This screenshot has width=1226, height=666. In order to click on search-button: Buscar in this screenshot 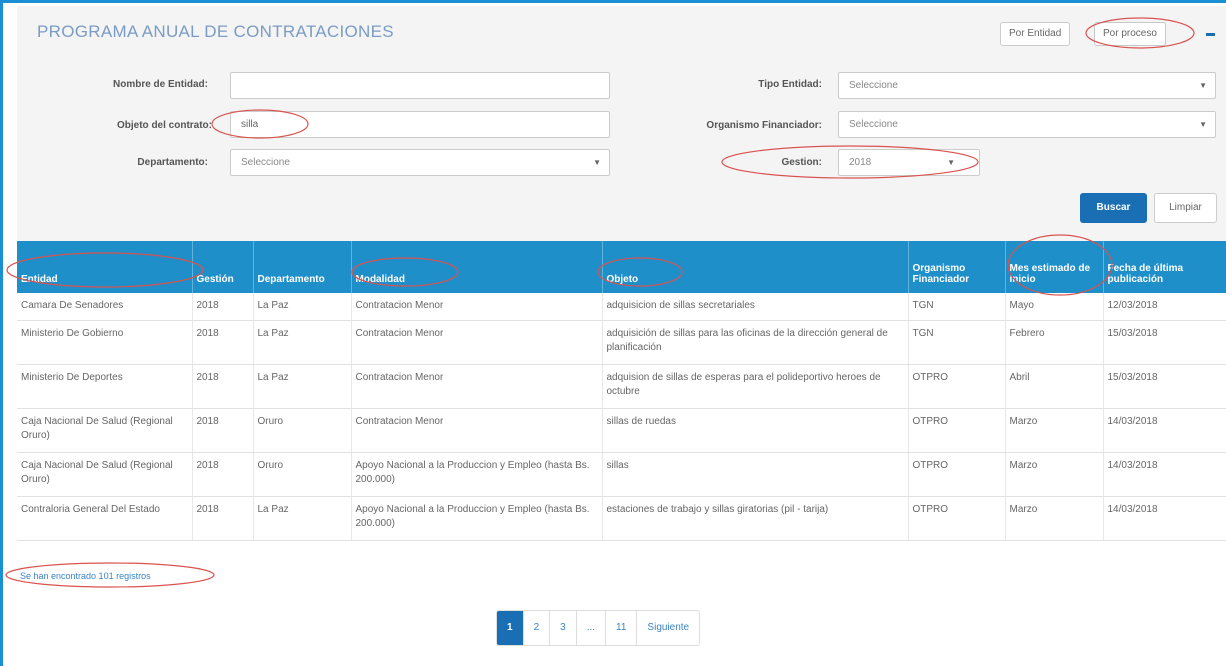, I will do `click(1113, 208)`.